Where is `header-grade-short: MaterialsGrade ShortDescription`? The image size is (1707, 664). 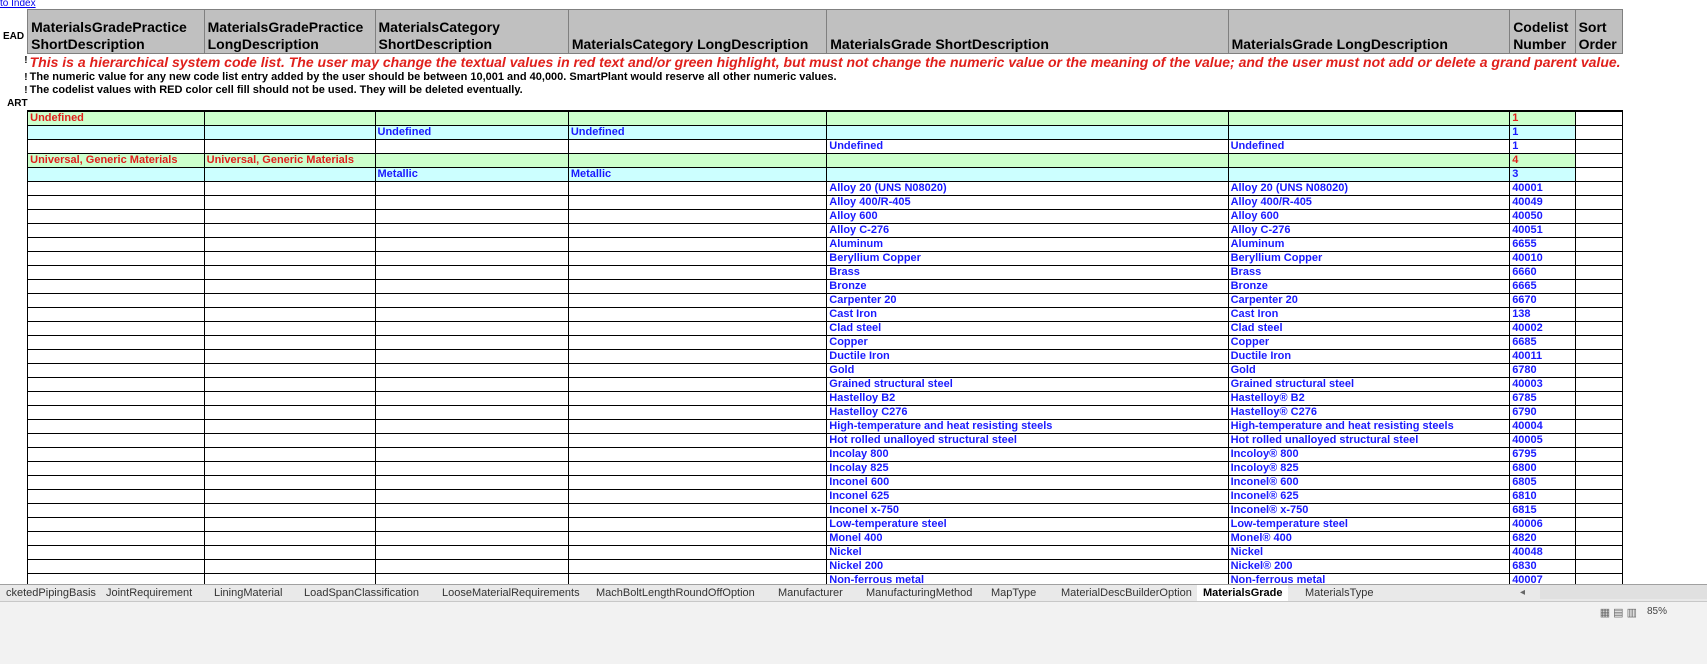 header-grade-short: MaterialsGrade ShortDescription is located at coordinates (1027, 31).